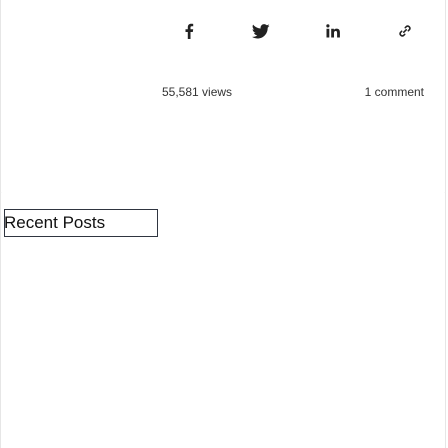 This screenshot has width=448, height=448. I want to click on recent-posts-heading: Recent Posts, so click(81, 223).